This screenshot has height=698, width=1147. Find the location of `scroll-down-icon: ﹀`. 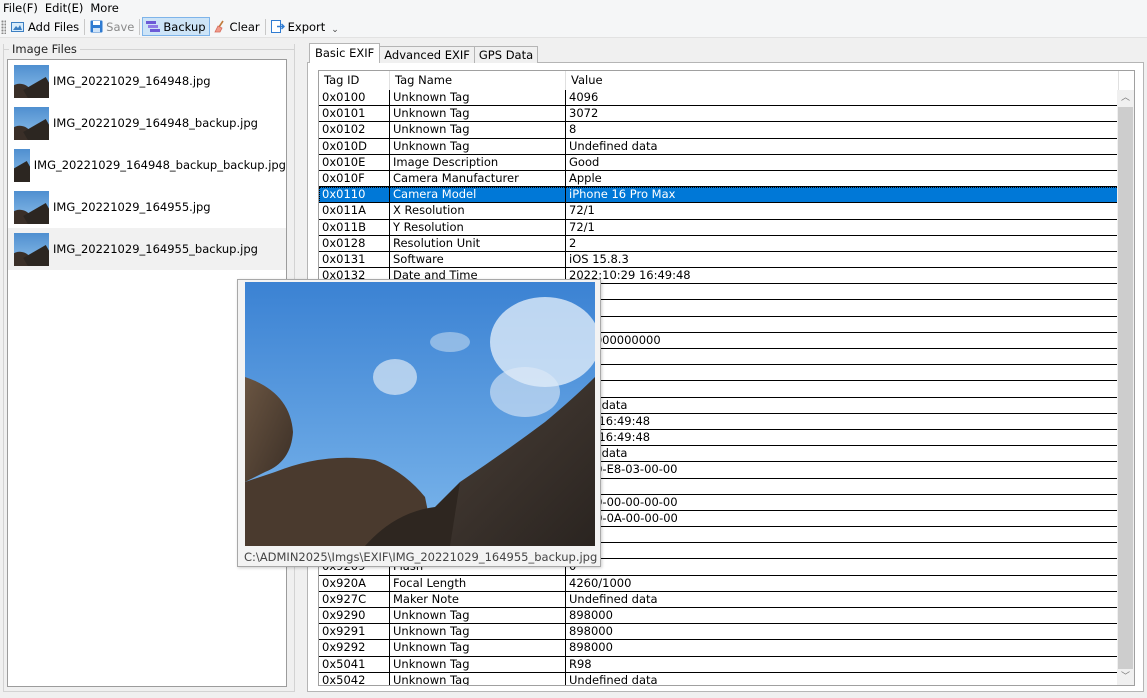

scroll-down-icon: ﹀ is located at coordinates (1125, 677).